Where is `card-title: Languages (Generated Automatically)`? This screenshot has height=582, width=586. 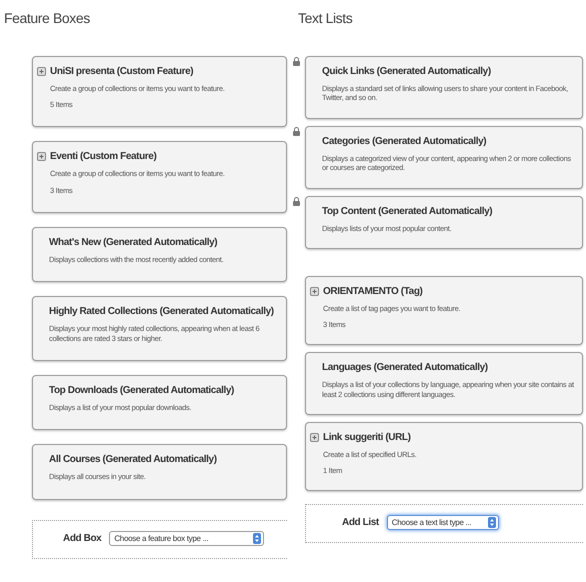 card-title: Languages (Generated Automatically) is located at coordinates (405, 368).